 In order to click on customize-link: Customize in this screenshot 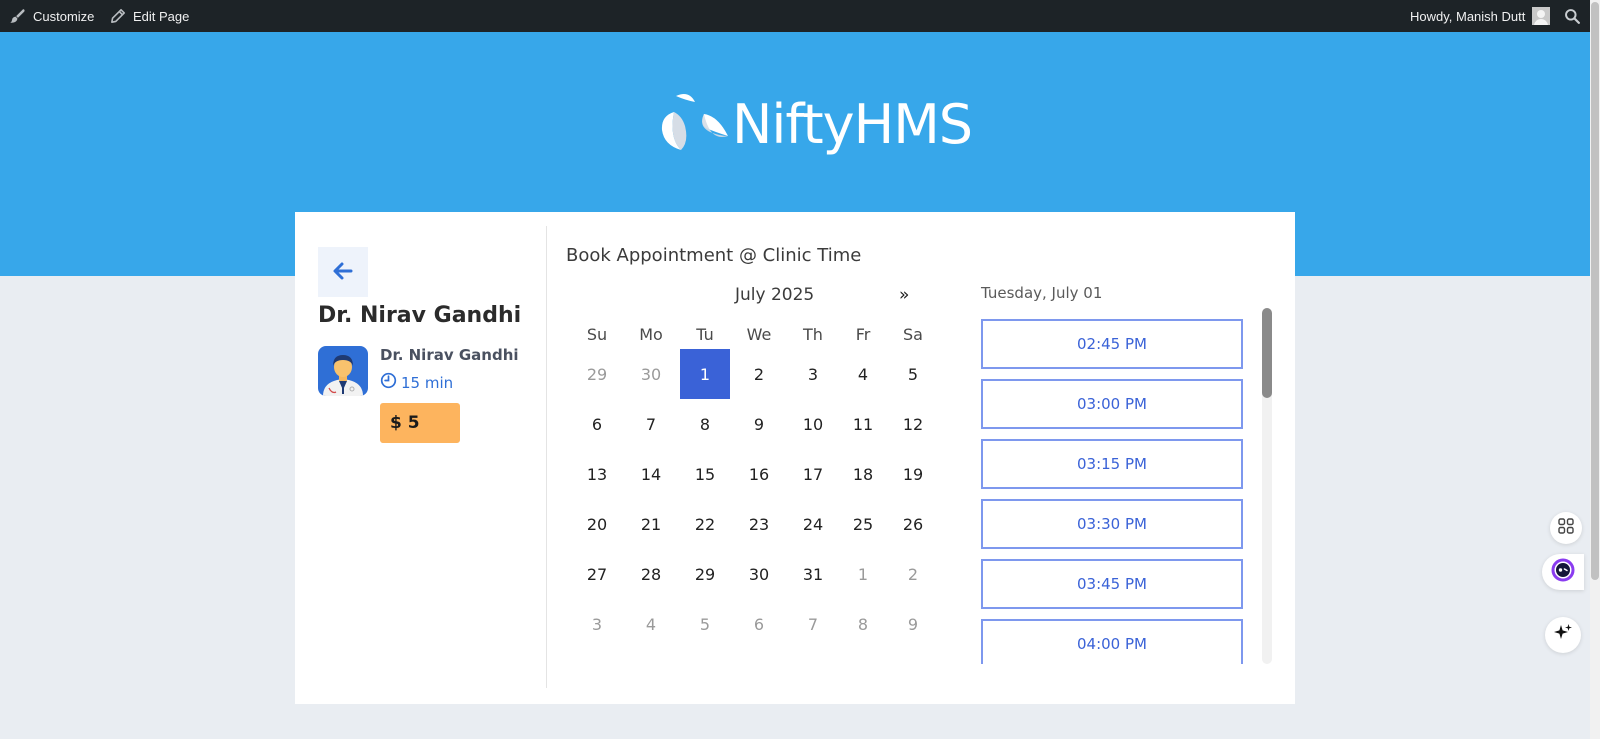, I will do `click(51, 16)`.